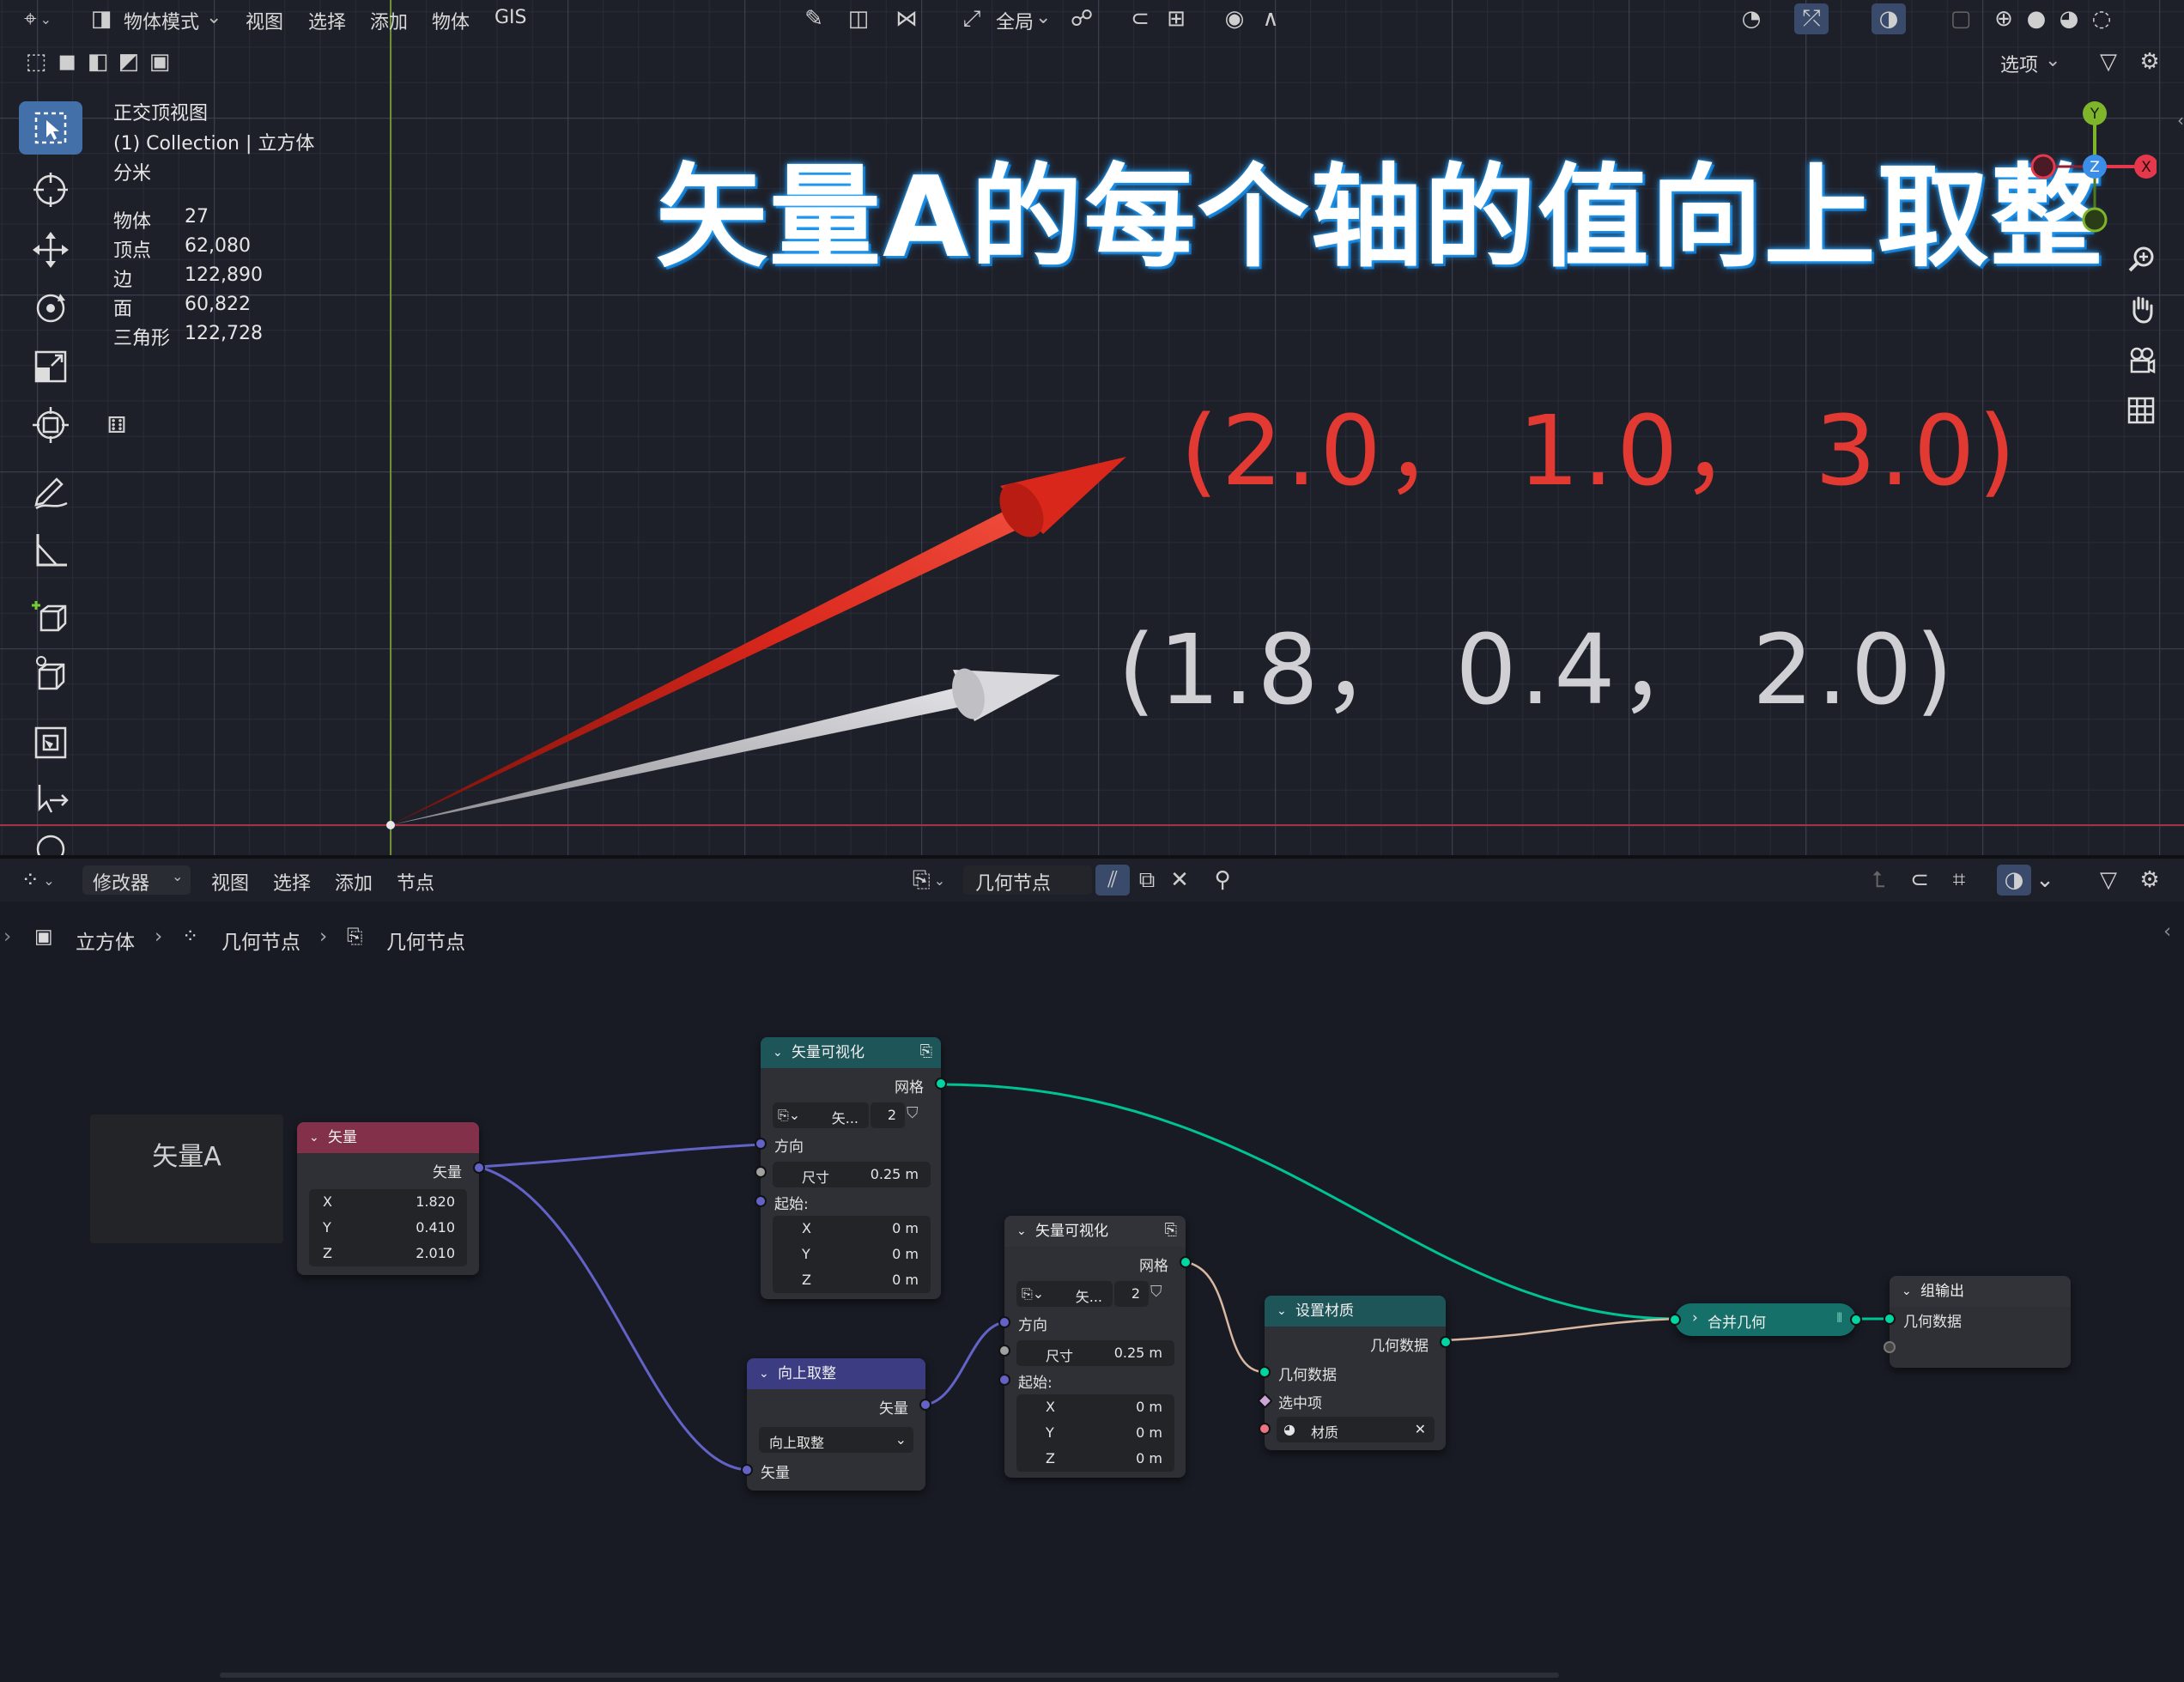 This screenshot has width=2184, height=1682. I want to click on material-field: ◕ 材质 ✕, so click(1356, 1429).